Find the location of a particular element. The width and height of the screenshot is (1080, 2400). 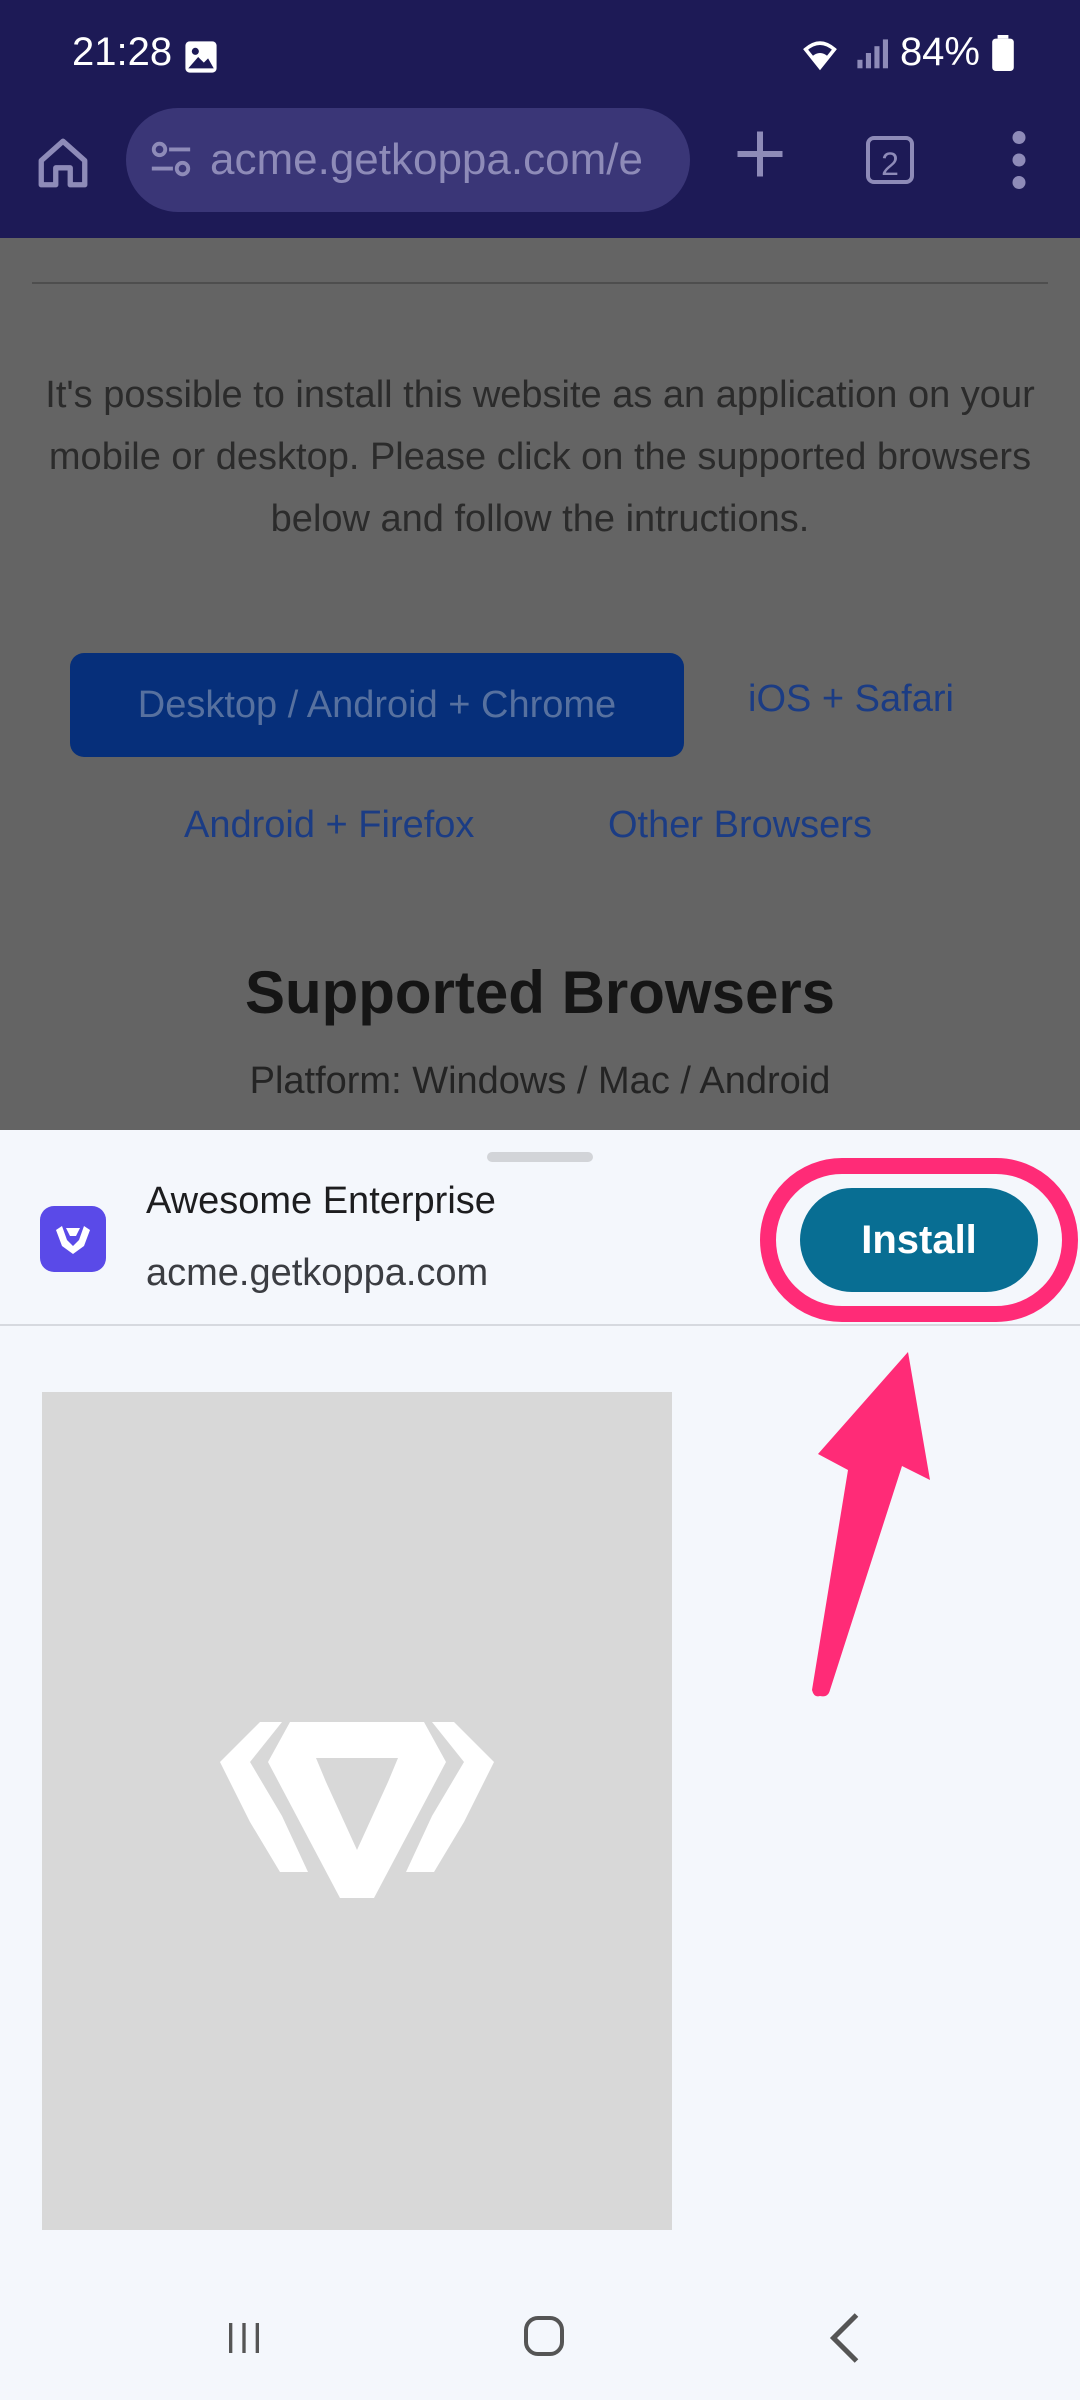

clock: 21:28 is located at coordinates (122, 52).